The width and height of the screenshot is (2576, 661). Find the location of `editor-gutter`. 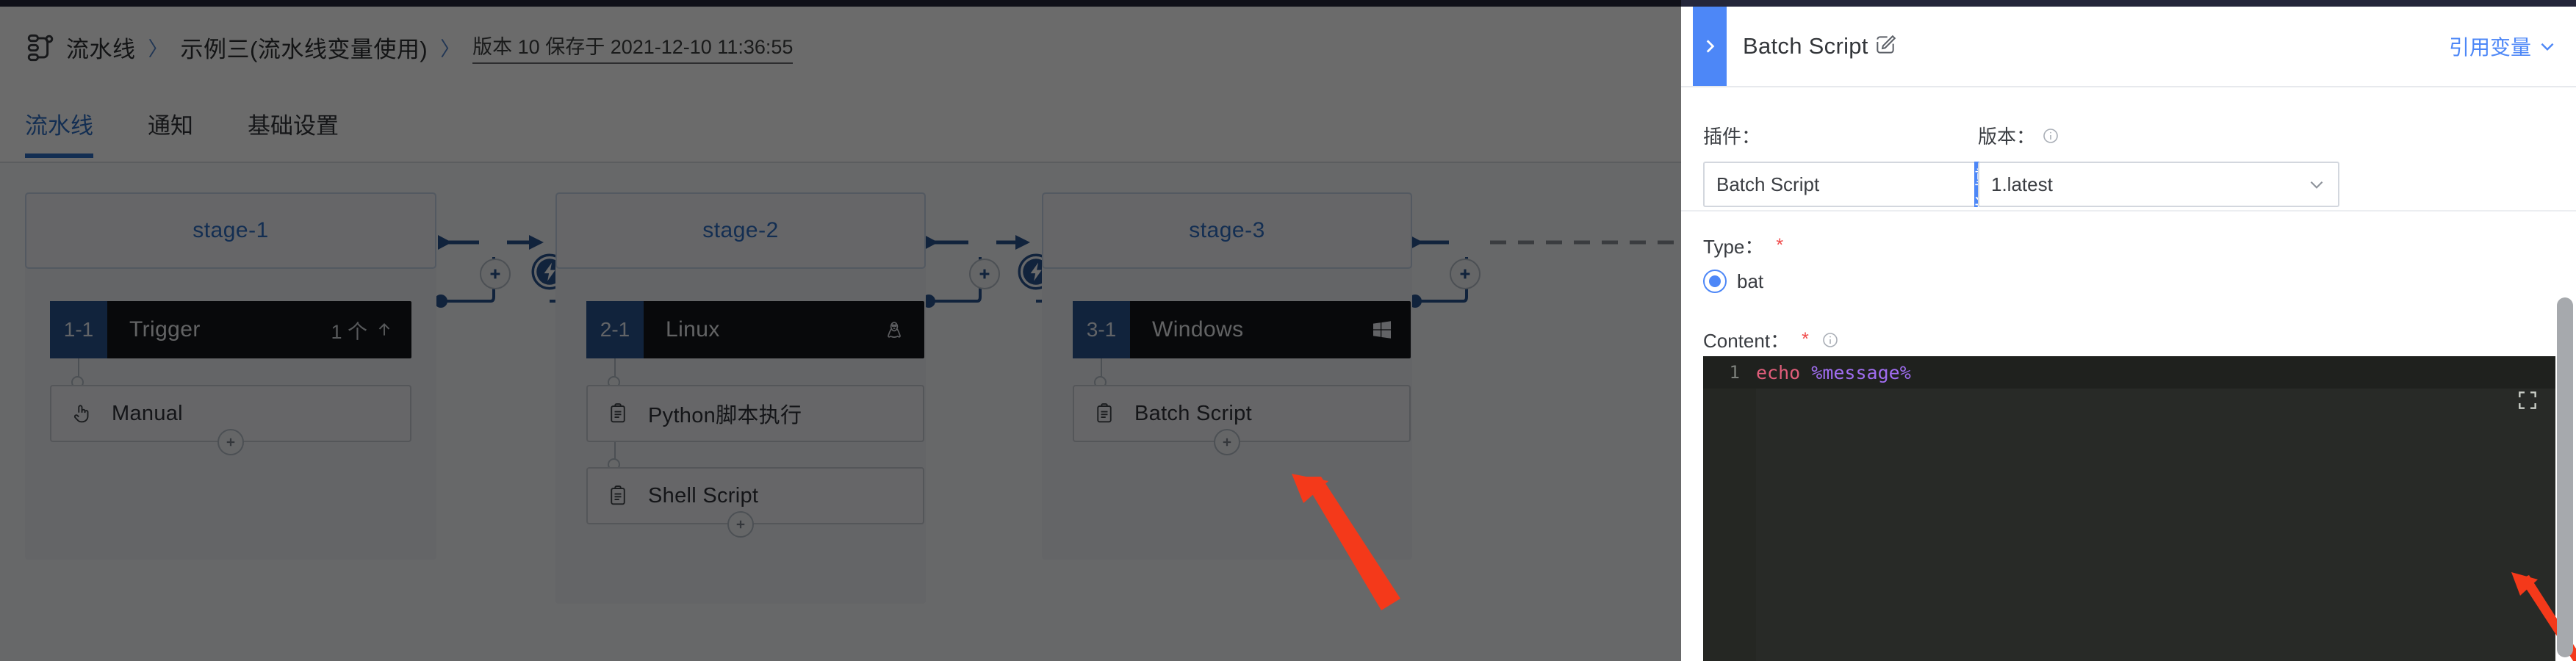

editor-gutter is located at coordinates (1729, 525).